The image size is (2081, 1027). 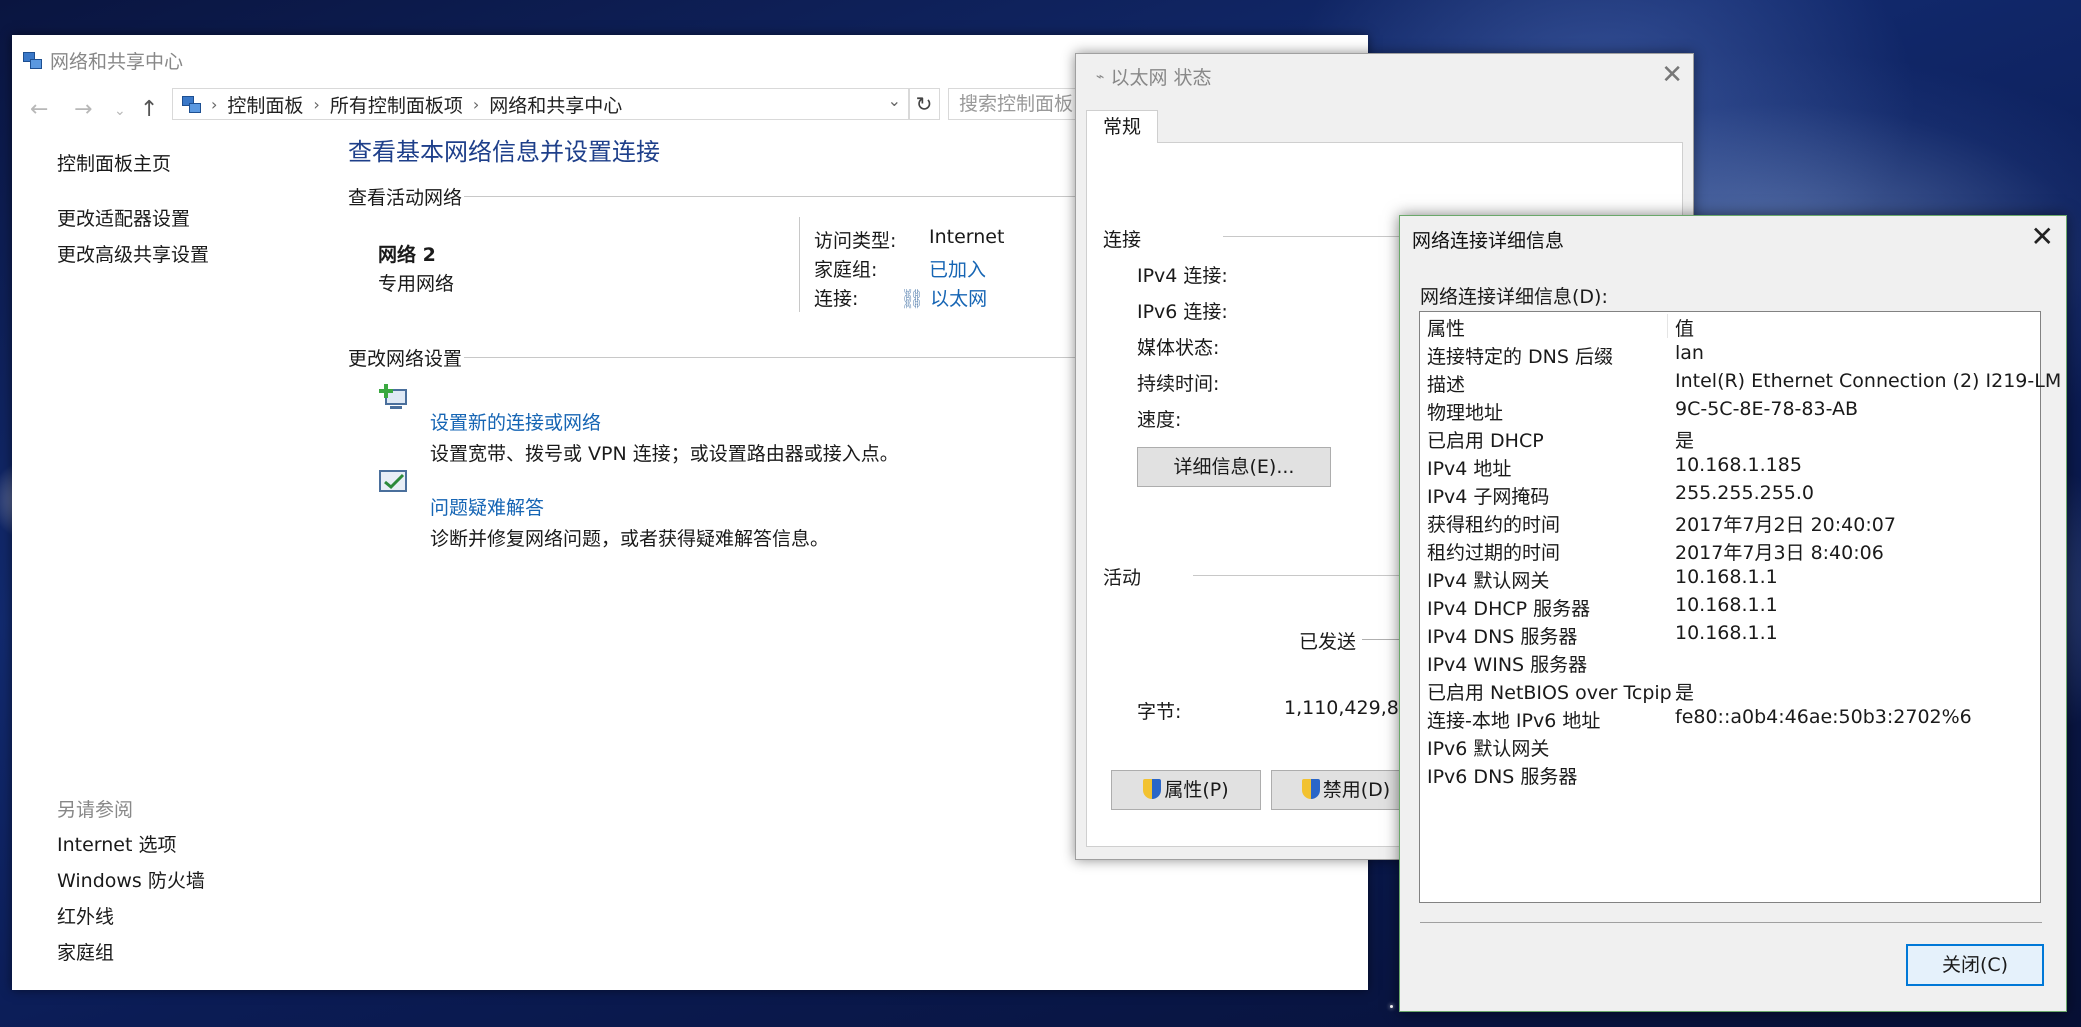 I want to click on breadcrumb-network-center: 网络和共享中心, so click(x=555, y=104).